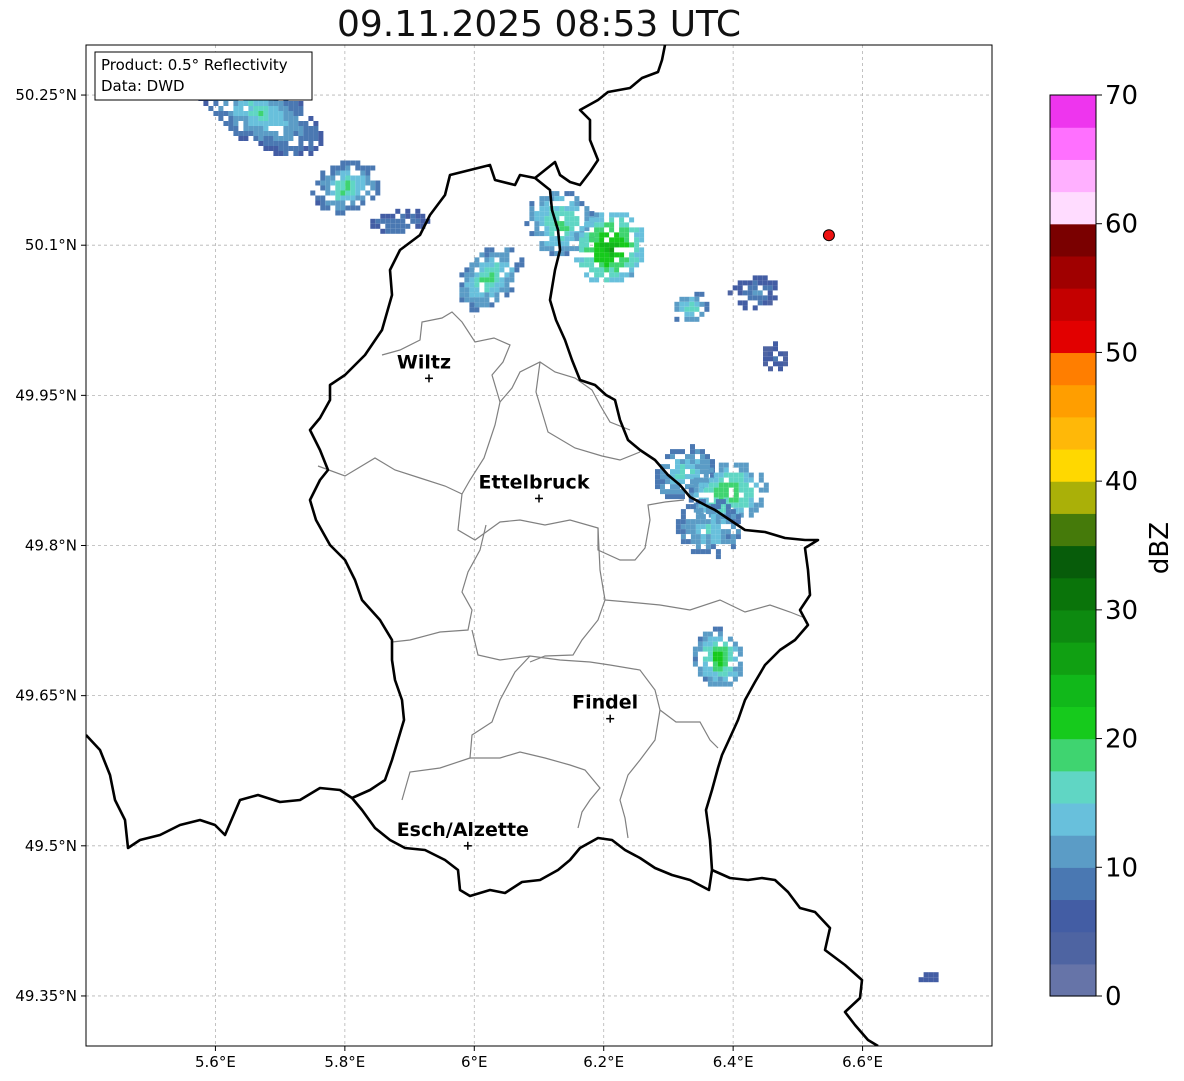 The image size is (1184, 1081). Describe the element at coordinates (424, 362) in the screenshot. I see `city-label: Wiltz` at that location.